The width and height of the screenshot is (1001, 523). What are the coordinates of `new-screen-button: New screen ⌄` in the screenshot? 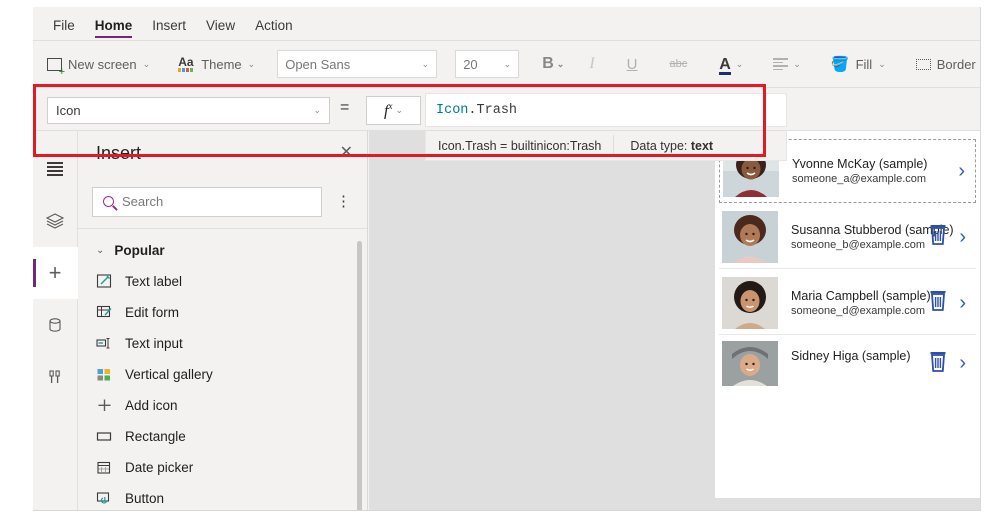 It's located at (98, 65).